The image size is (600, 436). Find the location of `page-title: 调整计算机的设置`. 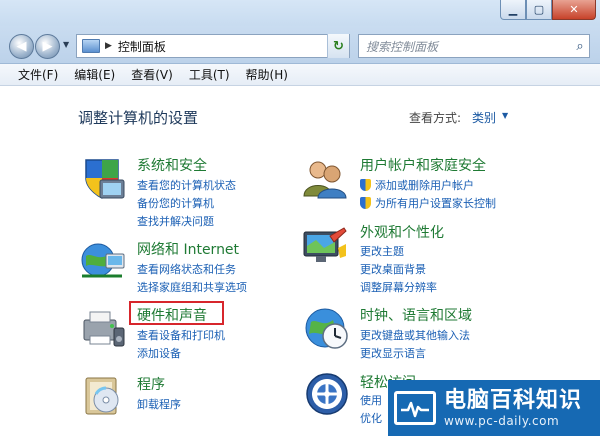

page-title: 调整计算机的设置 is located at coordinates (138, 118).